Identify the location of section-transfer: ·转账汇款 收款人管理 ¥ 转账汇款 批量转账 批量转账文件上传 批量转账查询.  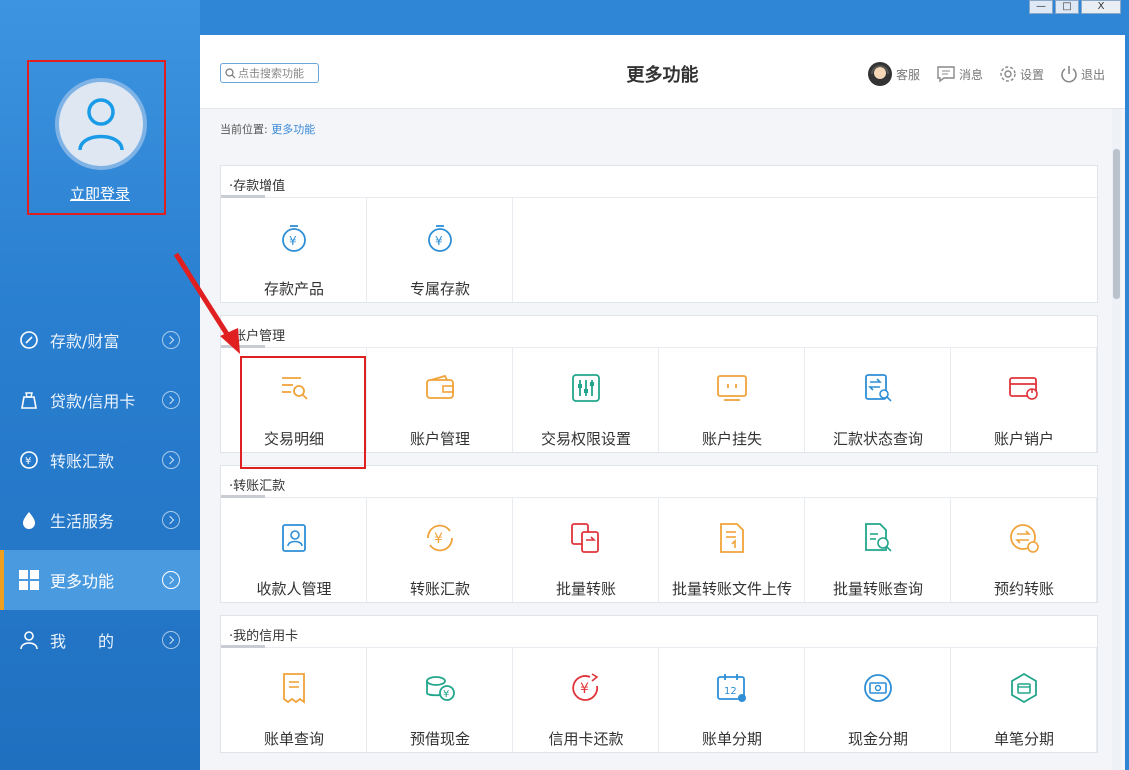
(659, 534).